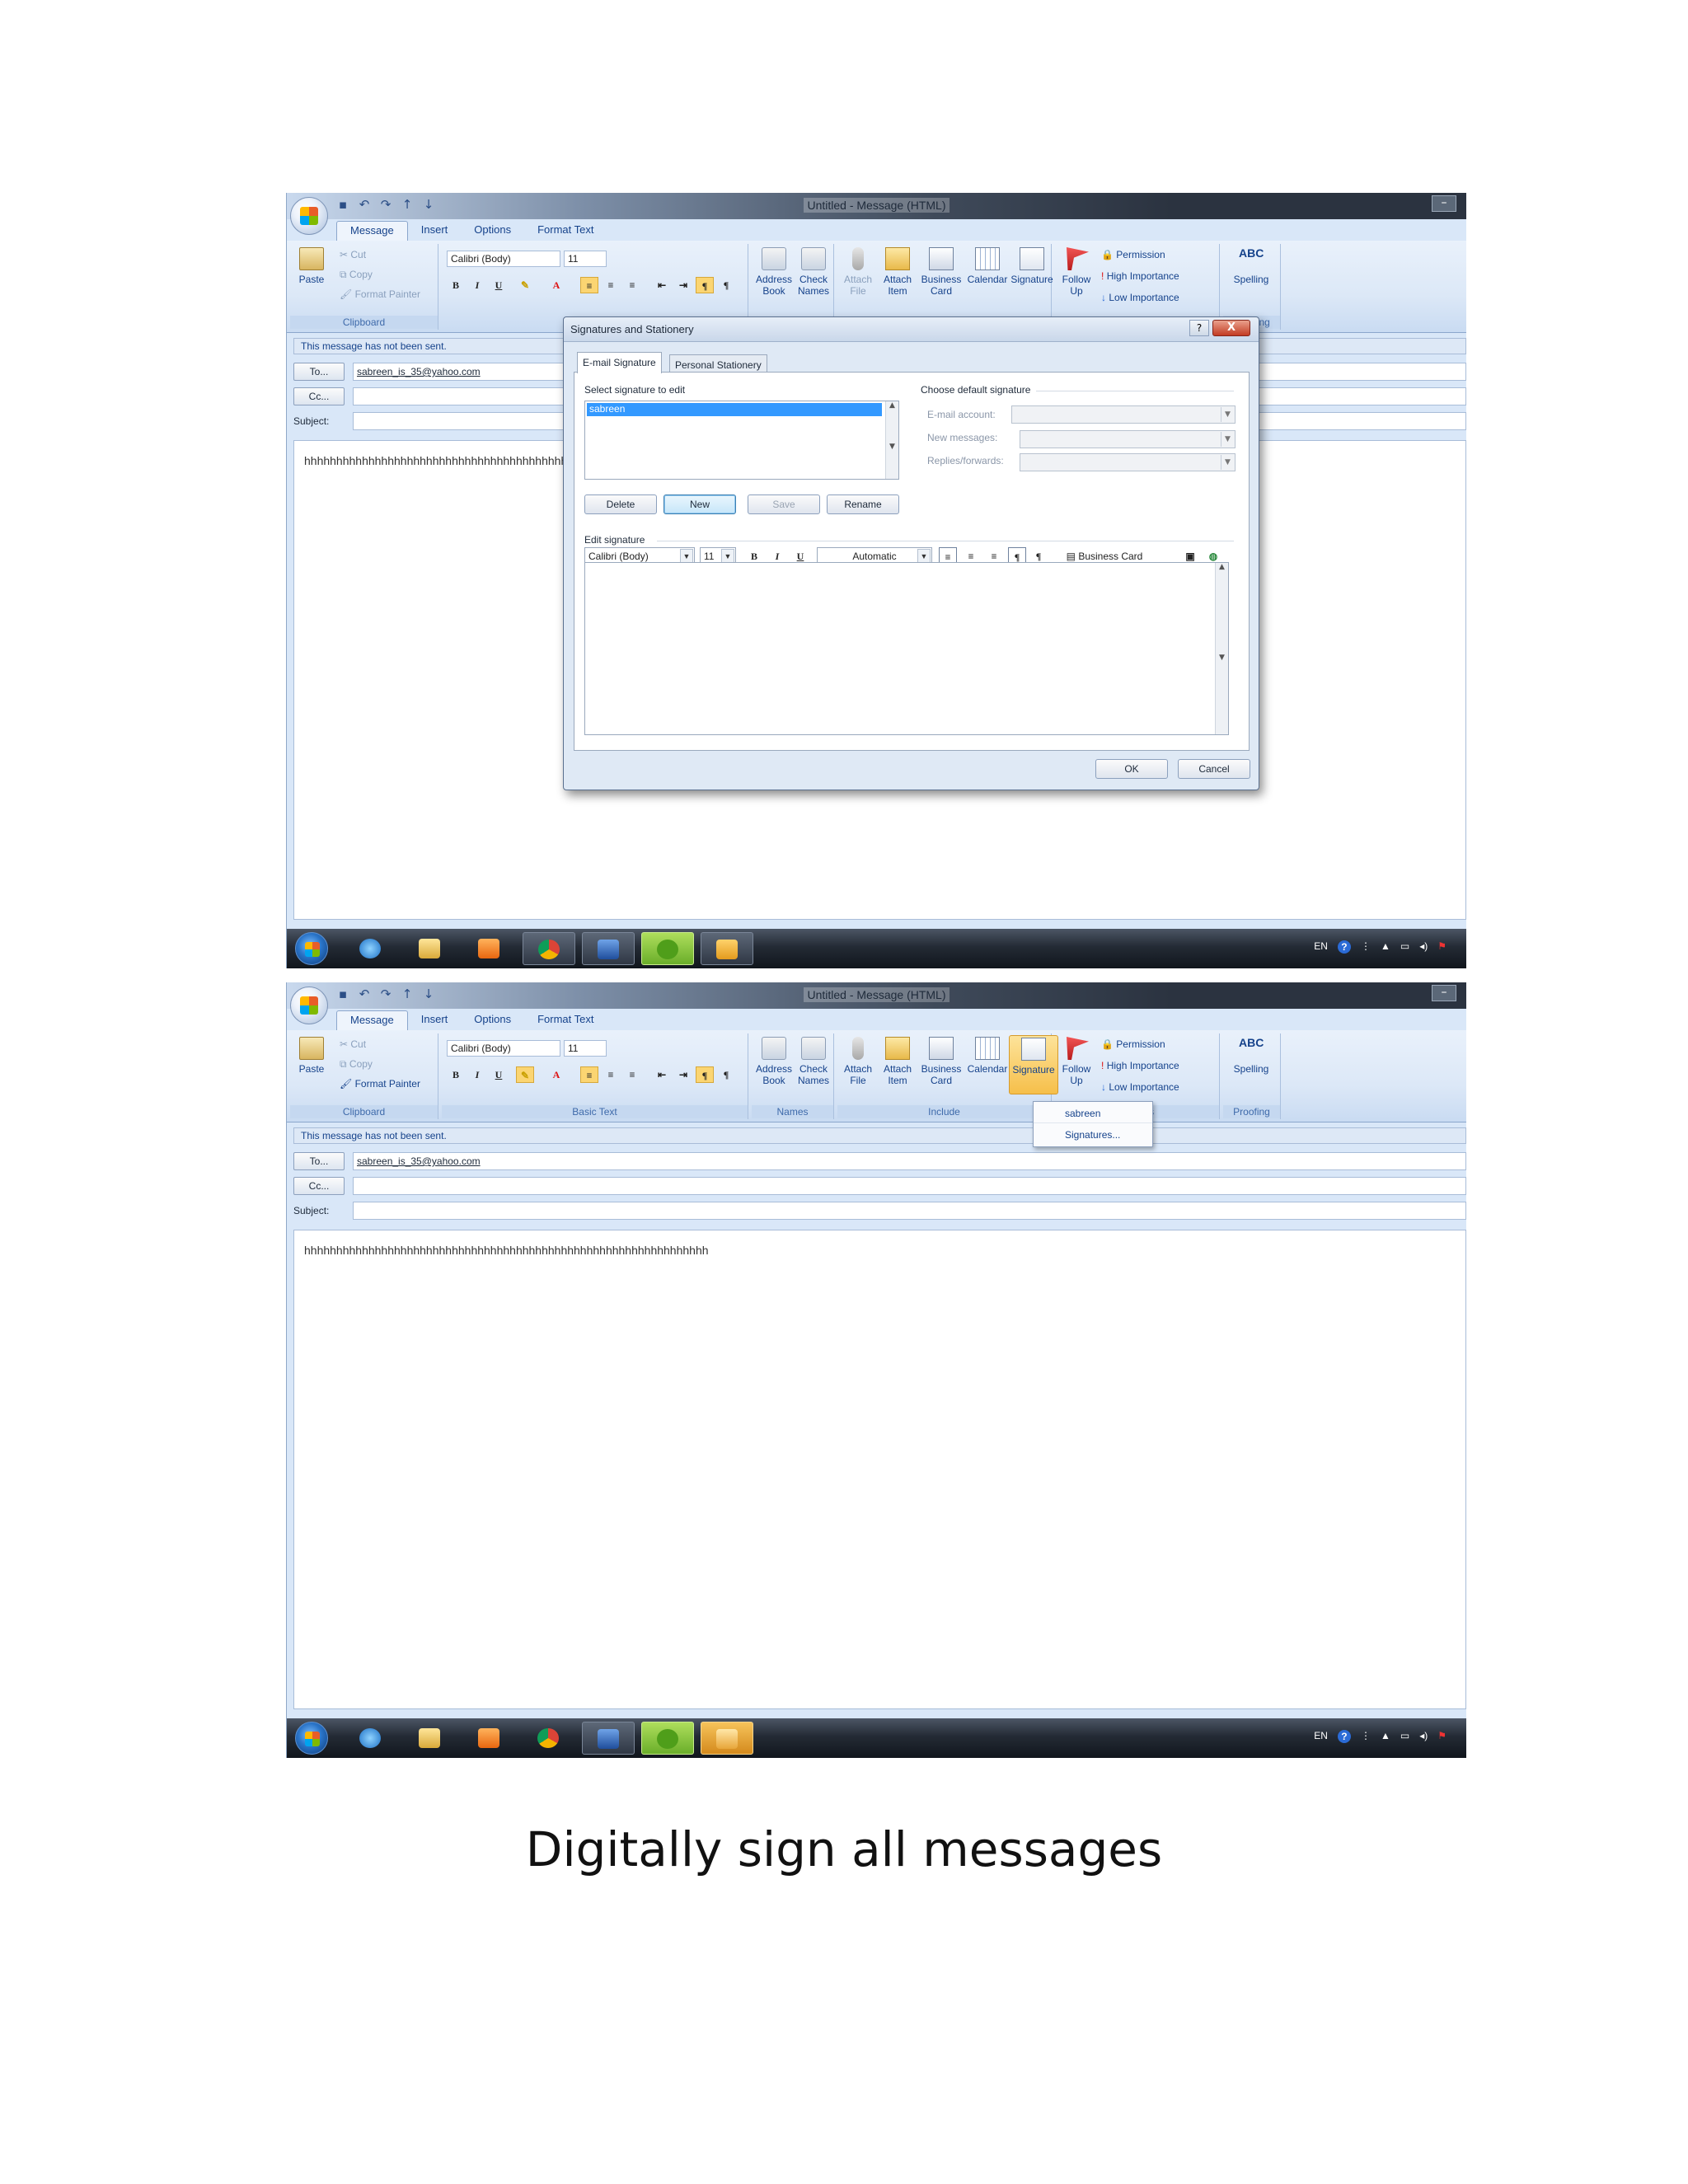 Image resolution: width=1688 pixels, height=2184 pixels. What do you see at coordinates (906, 648) in the screenshot?
I see `signature-edit-box: ▲ ▼` at bounding box center [906, 648].